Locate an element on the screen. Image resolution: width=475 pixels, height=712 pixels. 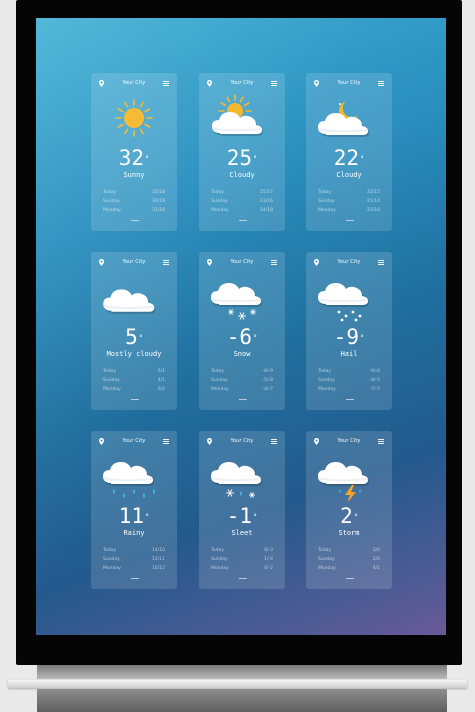
rain-cloud-icon is located at coordinates (134, 476).